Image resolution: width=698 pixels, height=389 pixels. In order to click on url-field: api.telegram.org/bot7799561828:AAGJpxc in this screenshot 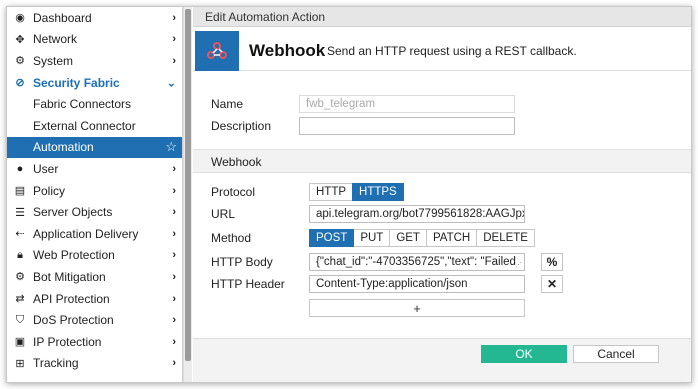, I will do `click(417, 214)`.